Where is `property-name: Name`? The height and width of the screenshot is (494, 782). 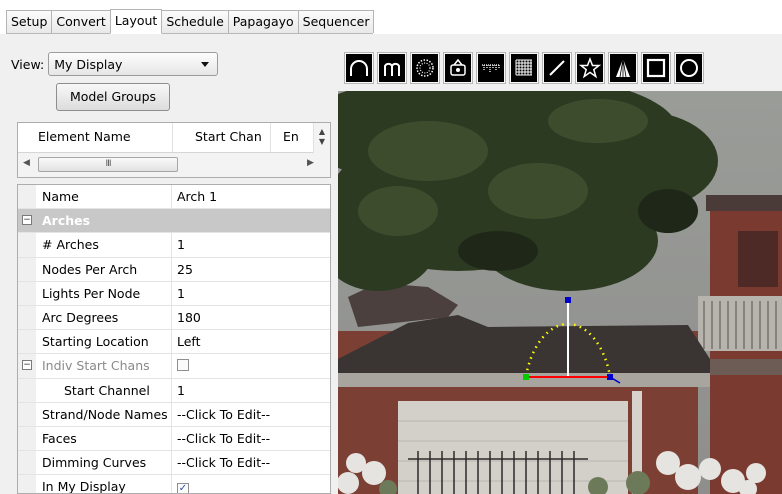 property-name: Name is located at coordinates (104, 197).